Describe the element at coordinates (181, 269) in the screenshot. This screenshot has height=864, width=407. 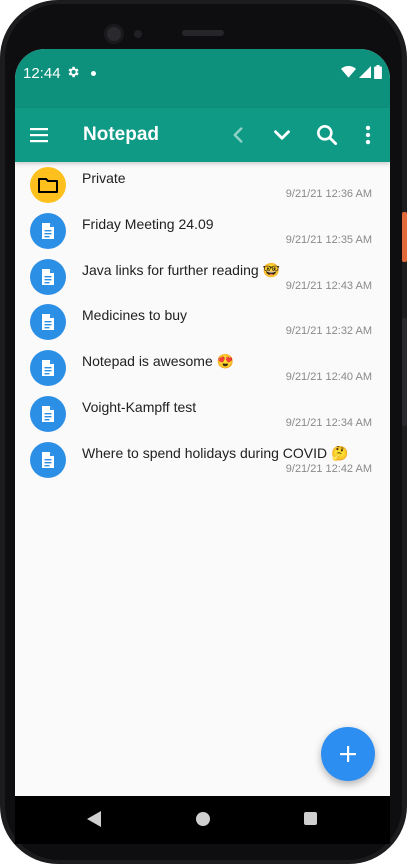
I see `item-title: Java links for further reading 🤓` at that location.